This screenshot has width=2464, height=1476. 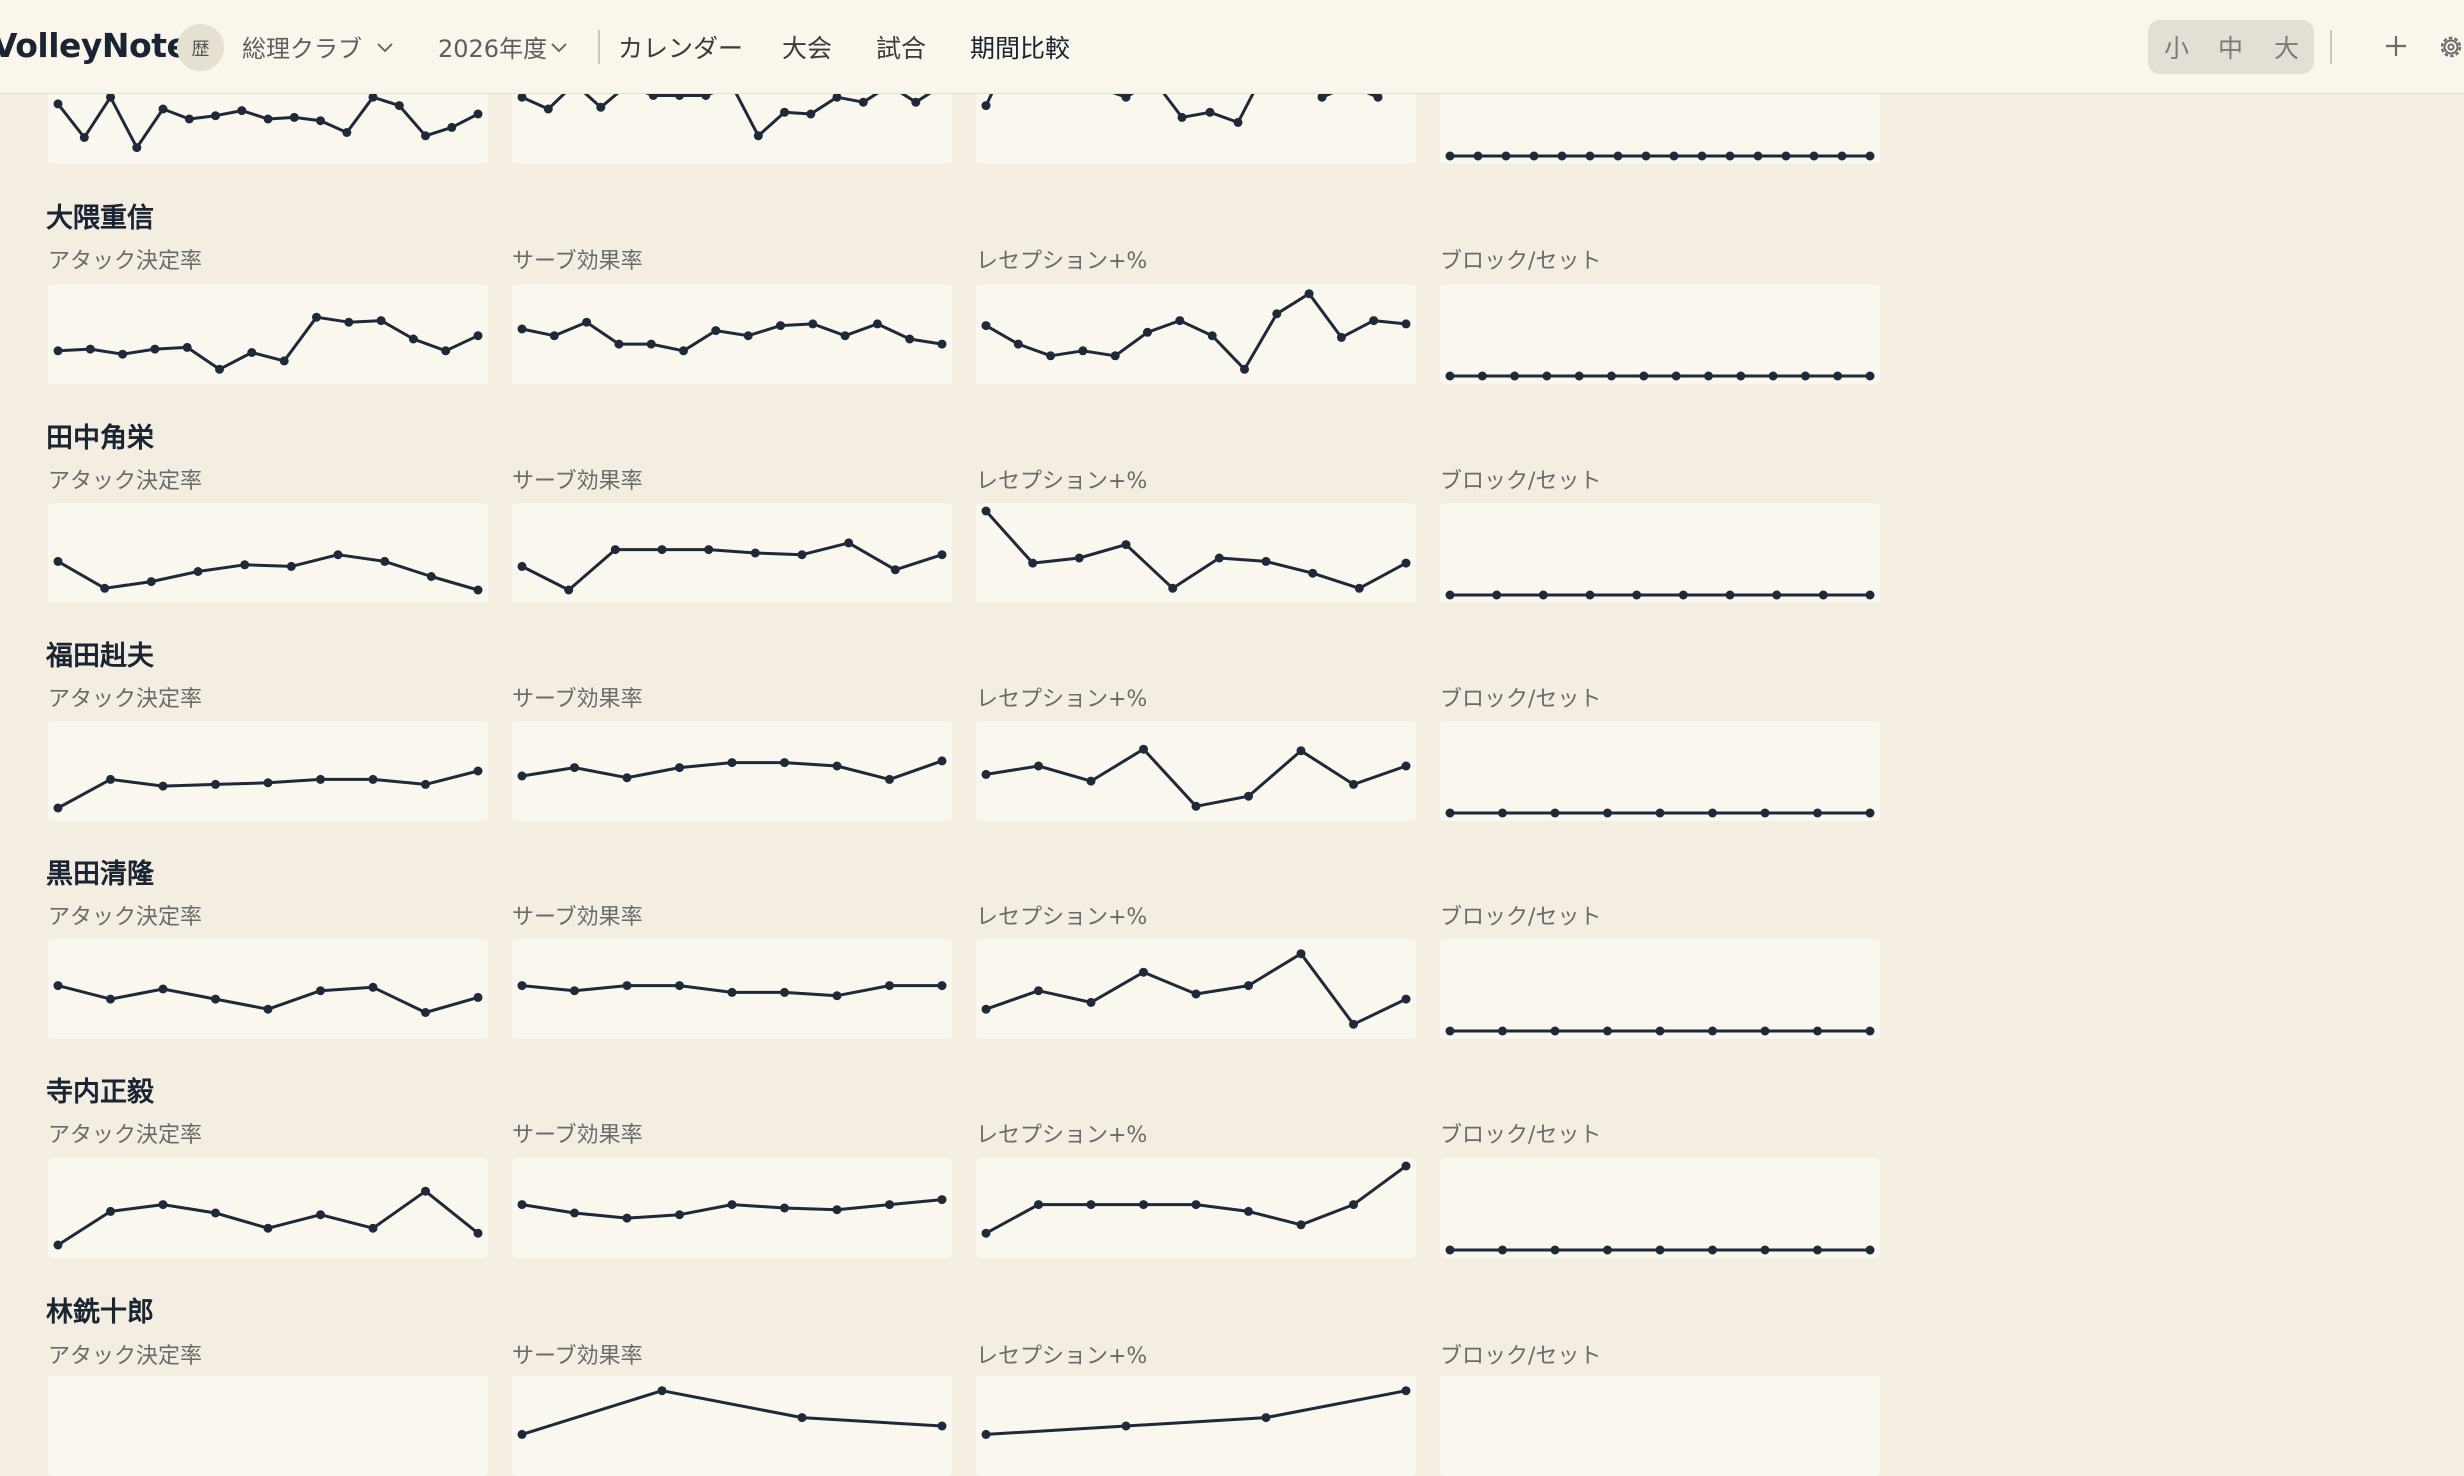 I want to click on metric-label-serve-efficiency: サーブ効果率, so click(x=577, y=699).